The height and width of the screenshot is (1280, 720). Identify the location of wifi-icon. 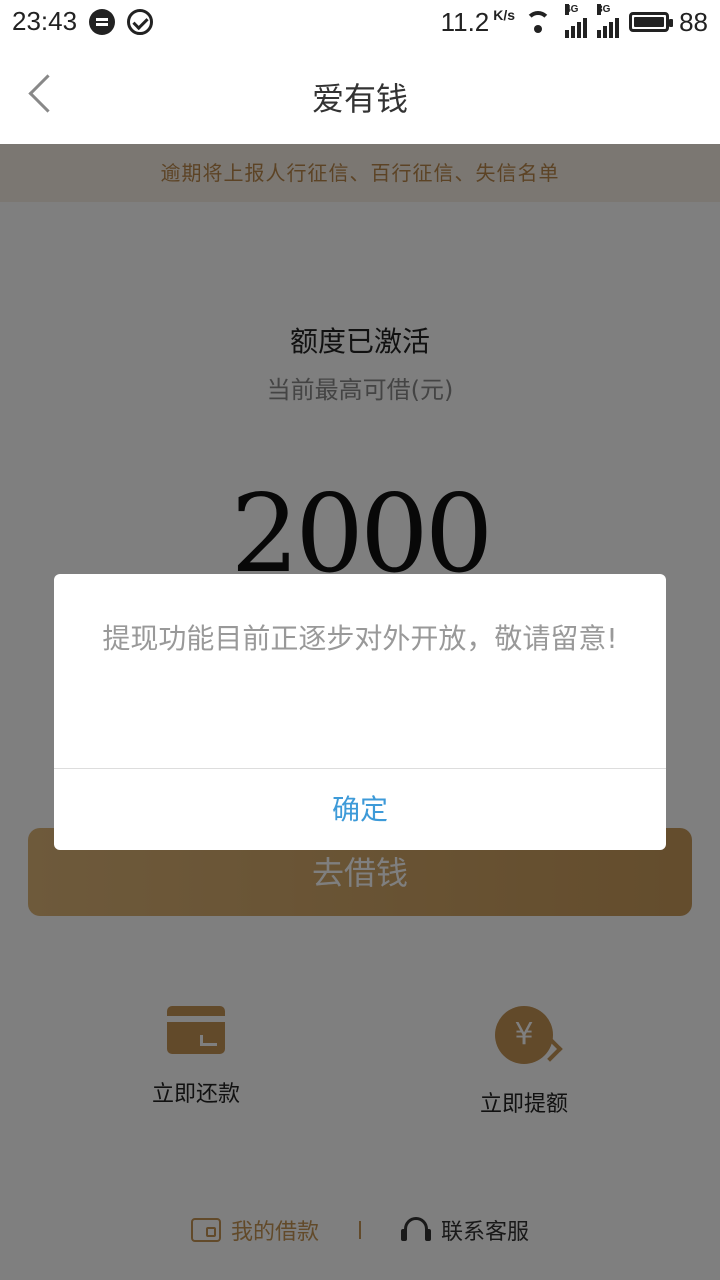
(540, 22).